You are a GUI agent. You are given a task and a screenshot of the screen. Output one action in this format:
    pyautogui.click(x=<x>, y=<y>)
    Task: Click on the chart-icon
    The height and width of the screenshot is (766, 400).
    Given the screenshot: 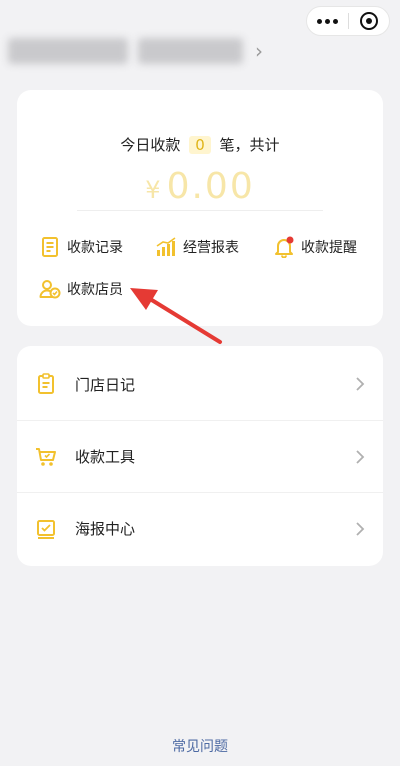 What is the action you would take?
    pyautogui.click(x=166, y=246)
    